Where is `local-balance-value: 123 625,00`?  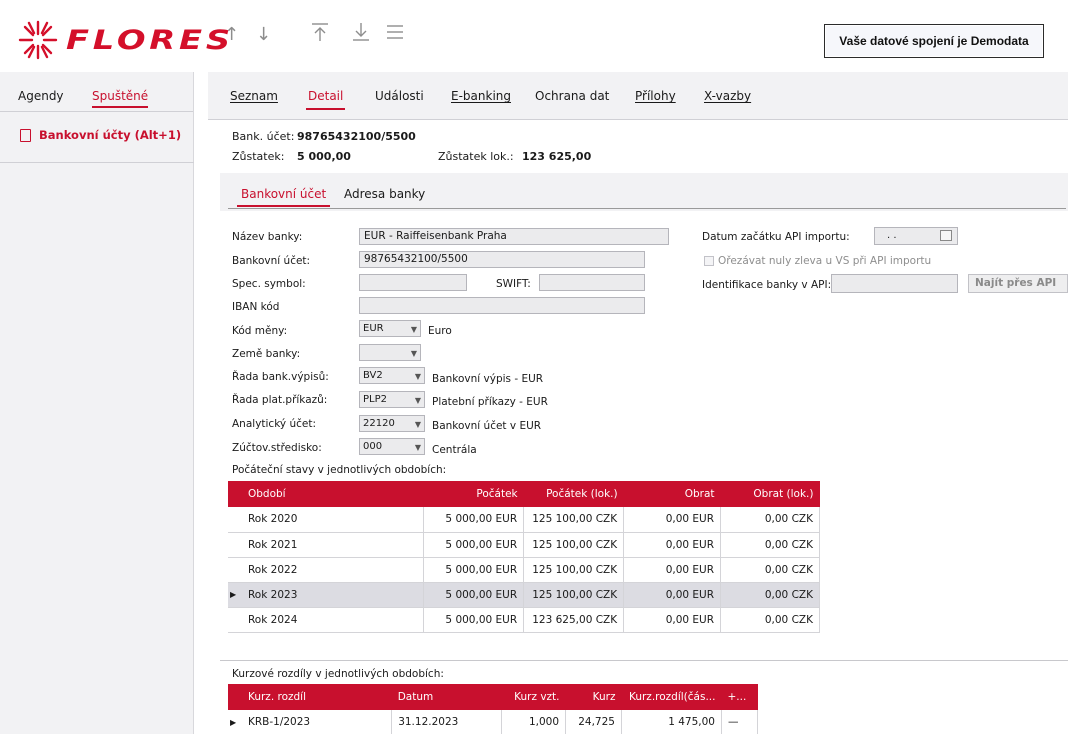 local-balance-value: 123 625,00 is located at coordinates (557, 156).